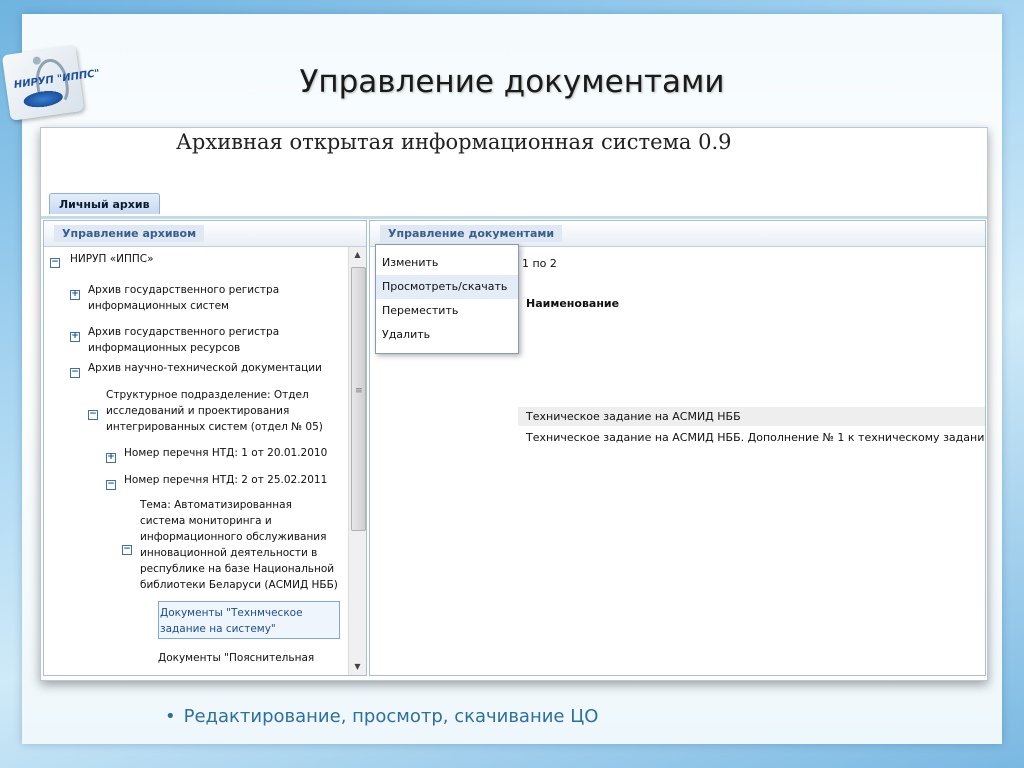 The width and height of the screenshot is (1024, 768). I want to click on tree-scrollbar: ▲ ≡ ▼, so click(357, 461).